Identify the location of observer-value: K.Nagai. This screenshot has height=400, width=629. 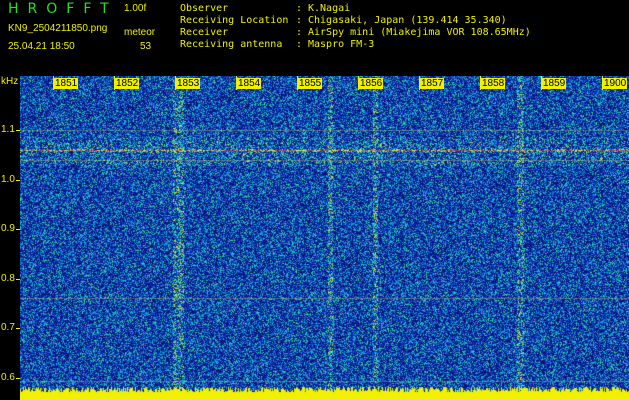
(329, 8).